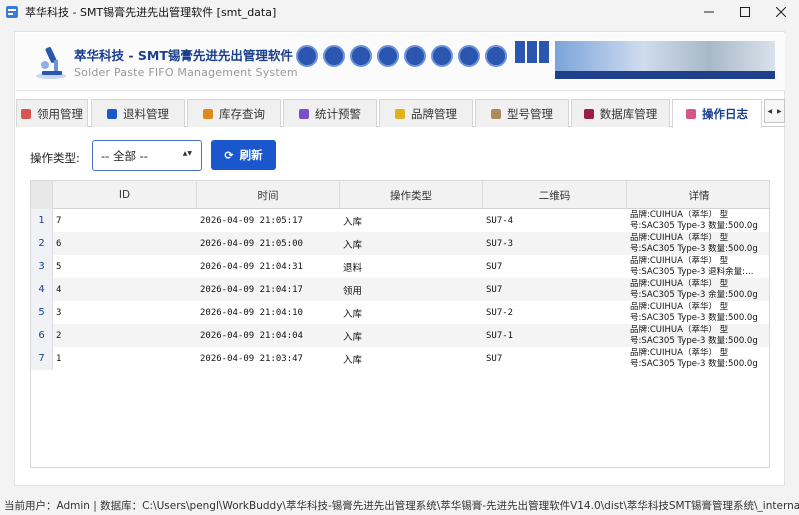 The image size is (799, 515). Describe the element at coordinates (42, 335) in the screenshot. I see `row-number: 6` at that location.